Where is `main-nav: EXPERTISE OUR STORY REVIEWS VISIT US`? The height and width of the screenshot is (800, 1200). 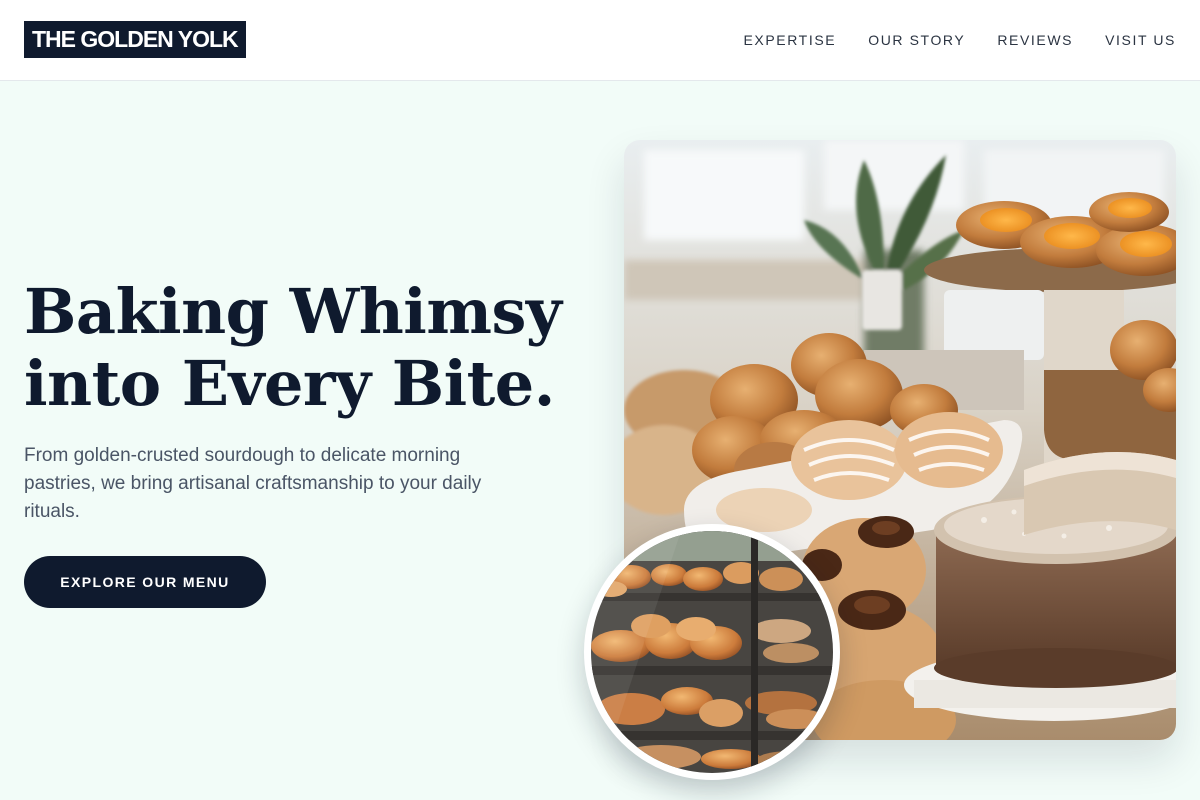 main-nav: EXPERTISE OUR STORY REVIEWS VISIT US is located at coordinates (959, 40).